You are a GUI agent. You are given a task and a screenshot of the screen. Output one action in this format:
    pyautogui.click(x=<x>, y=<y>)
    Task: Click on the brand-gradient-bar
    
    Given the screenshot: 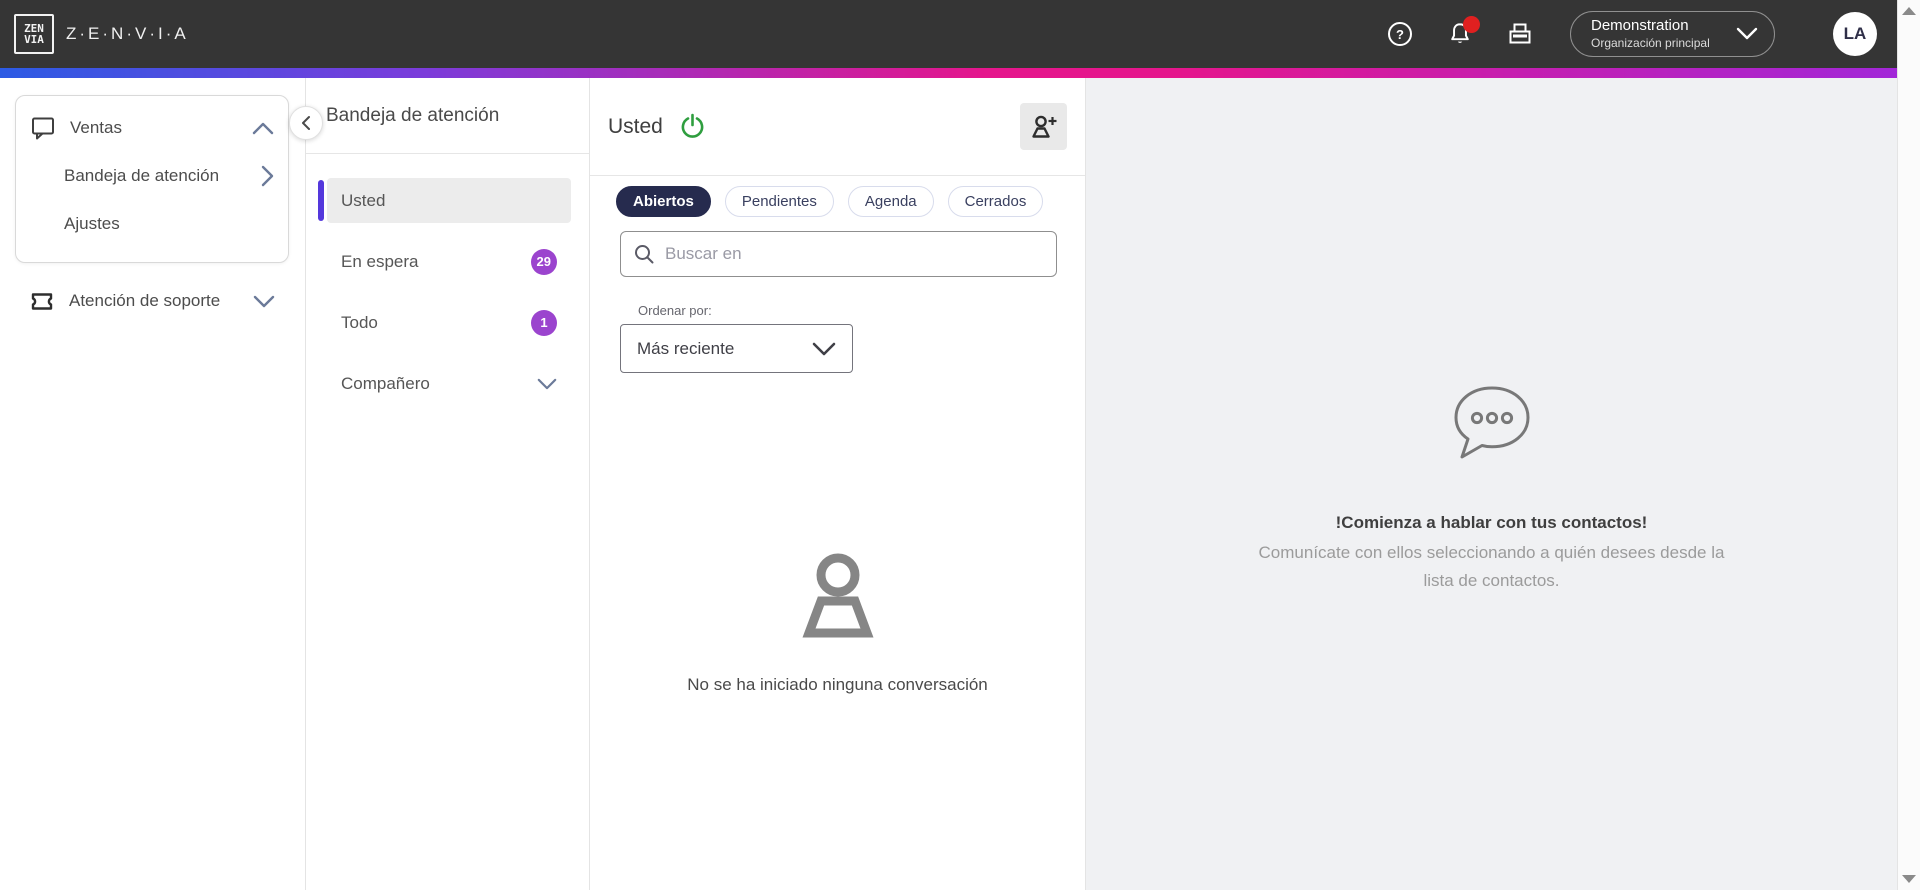 What is the action you would take?
    pyautogui.click(x=948, y=73)
    